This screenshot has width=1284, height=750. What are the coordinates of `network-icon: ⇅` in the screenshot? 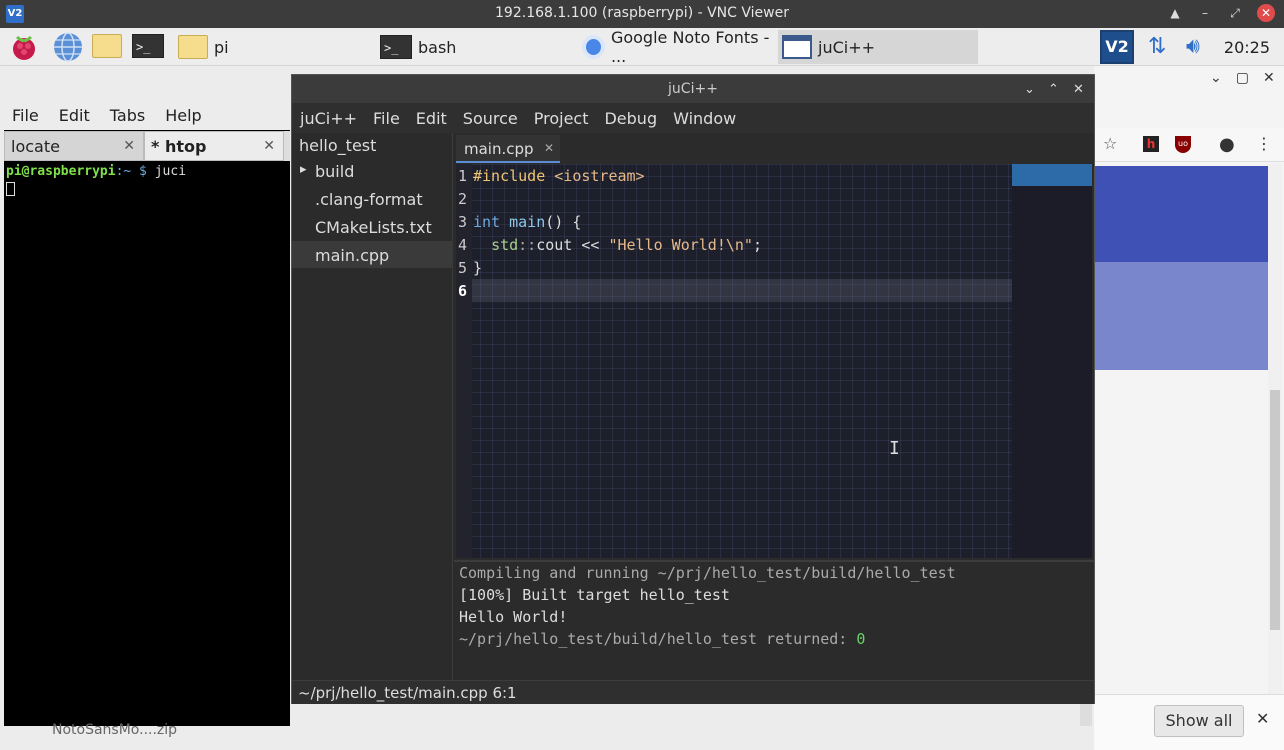 It's located at (1157, 46).